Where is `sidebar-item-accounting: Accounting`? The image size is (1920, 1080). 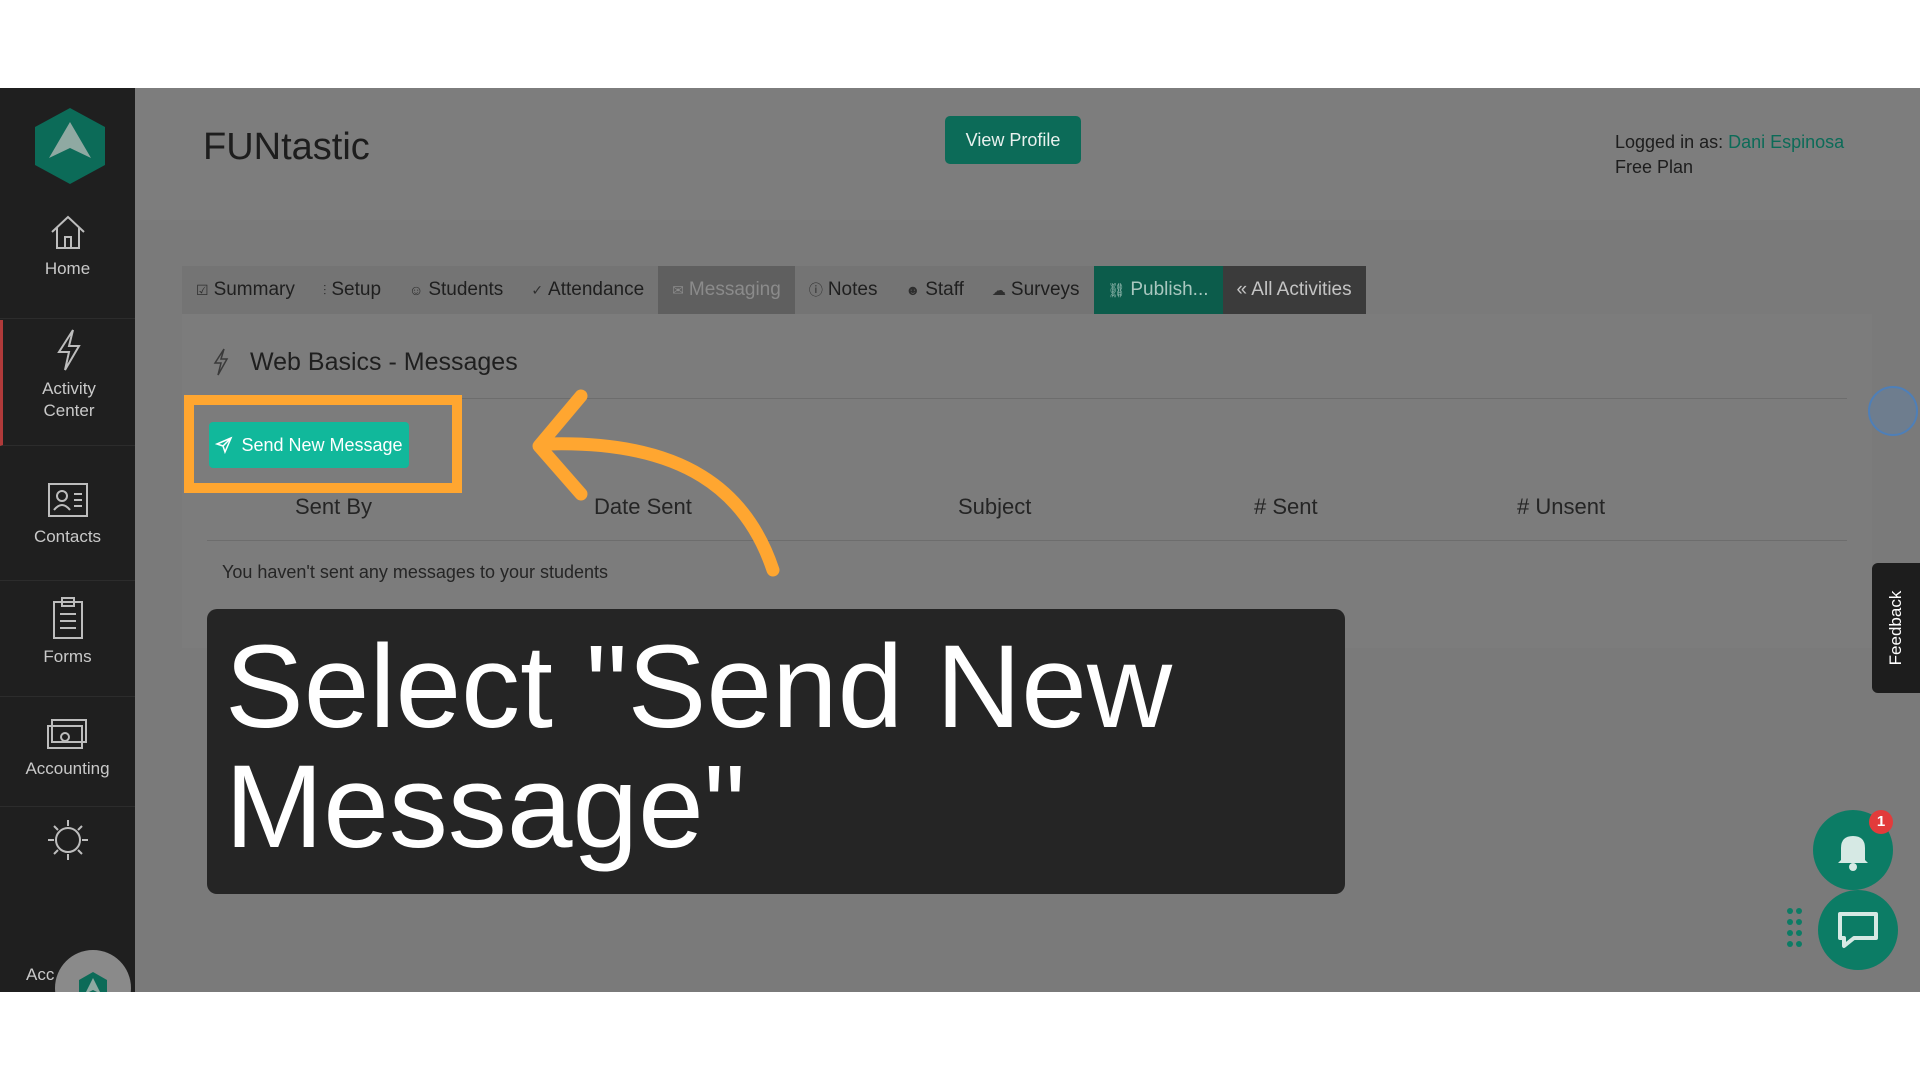
sidebar-item-accounting: Accounting is located at coordinates (67, 761).